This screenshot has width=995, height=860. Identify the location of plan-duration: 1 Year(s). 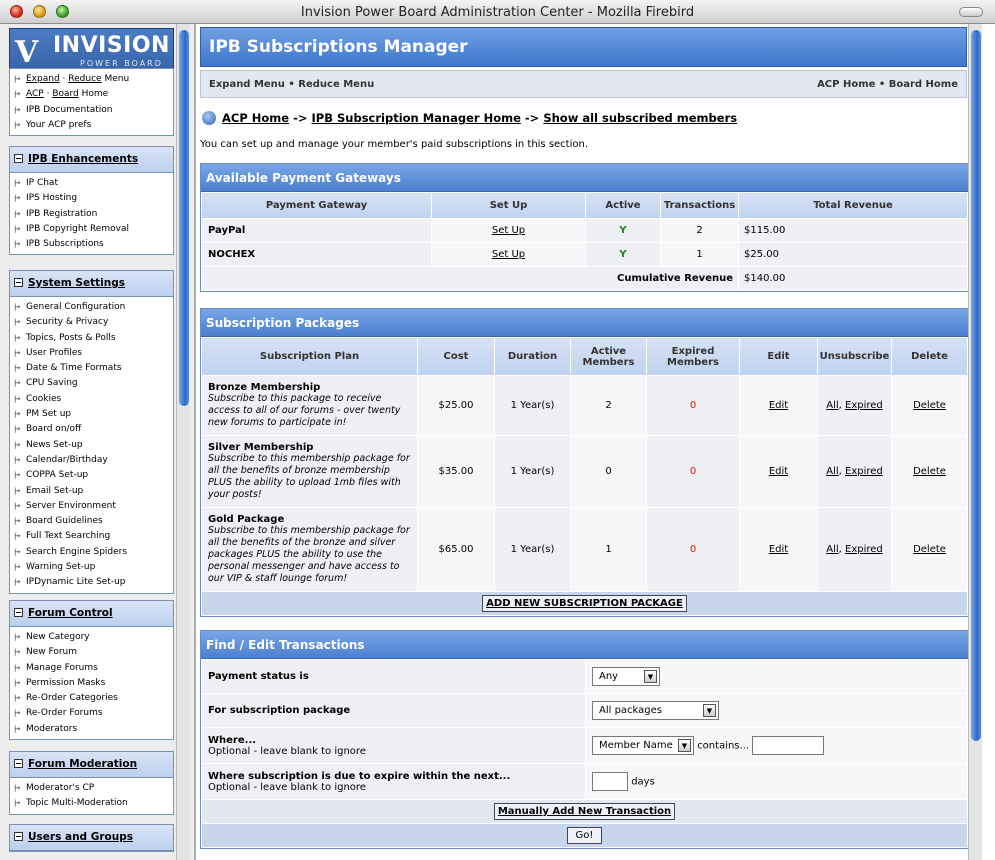
(532, 471).